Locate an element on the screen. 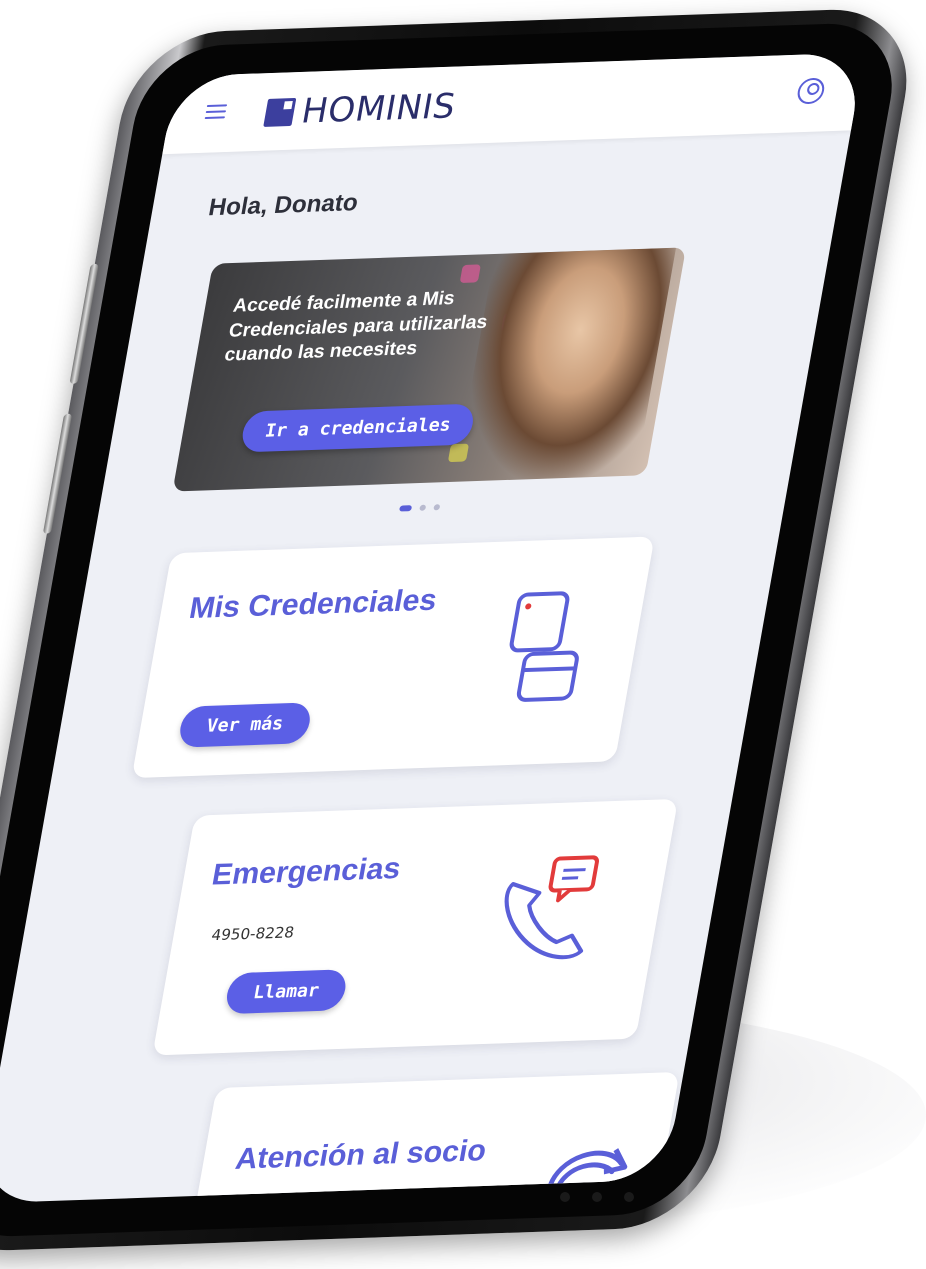 The image size is (926, 1269). phone-chat-icon is located at coordinates (552, 907).